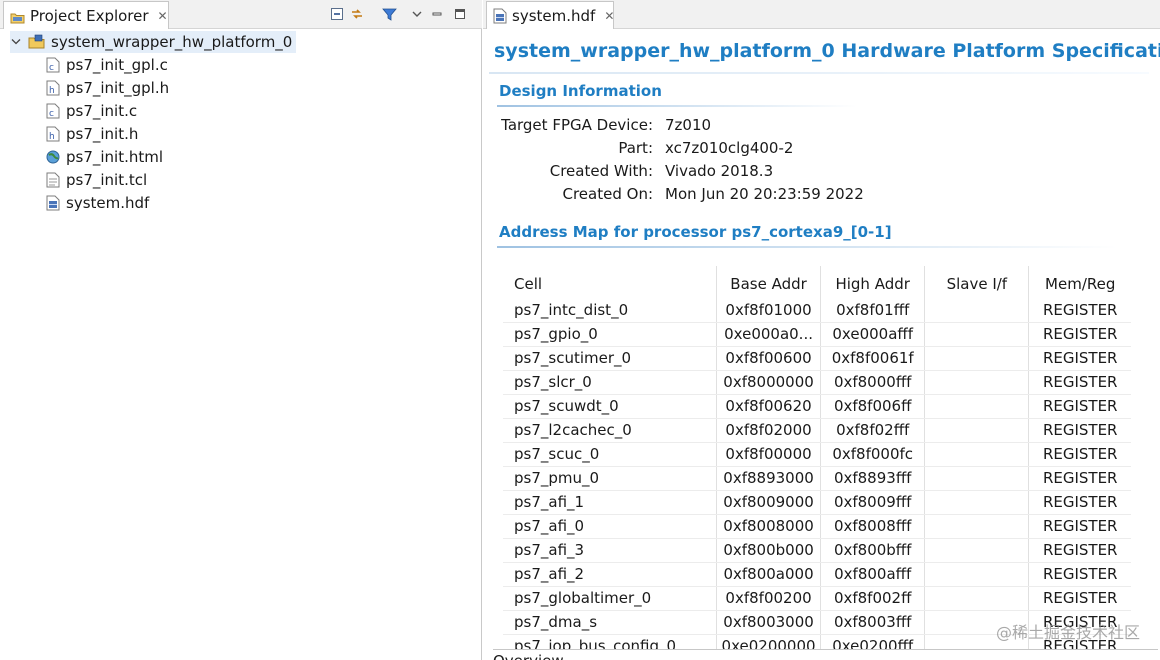  What do you see at coordinates (91, 111) in the screenshot?
I see `tree-item-file: c ps7_init.c` at bounding box center [91, 111].